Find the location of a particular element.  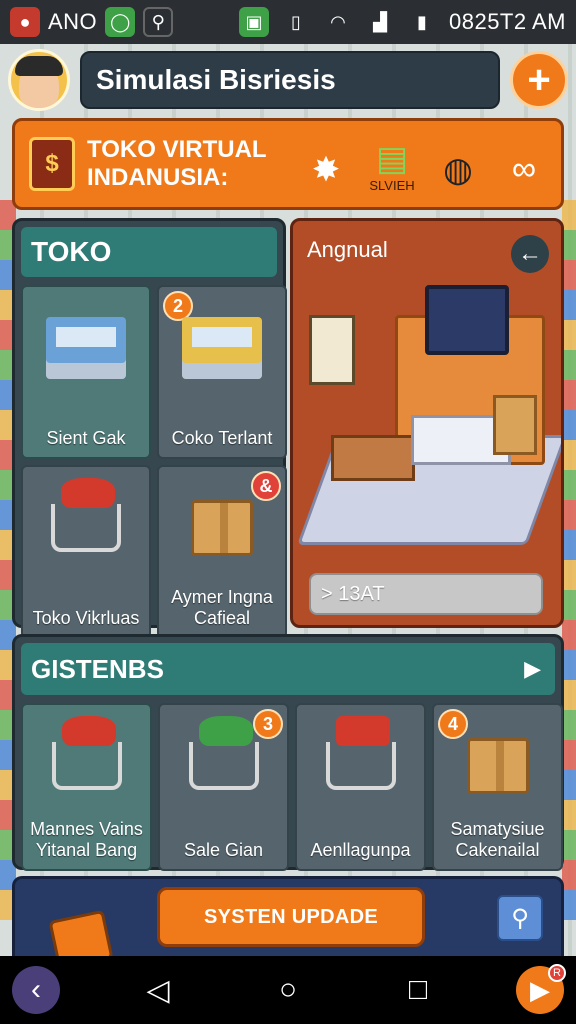

desk-icon is located at coordinates (373, 458).